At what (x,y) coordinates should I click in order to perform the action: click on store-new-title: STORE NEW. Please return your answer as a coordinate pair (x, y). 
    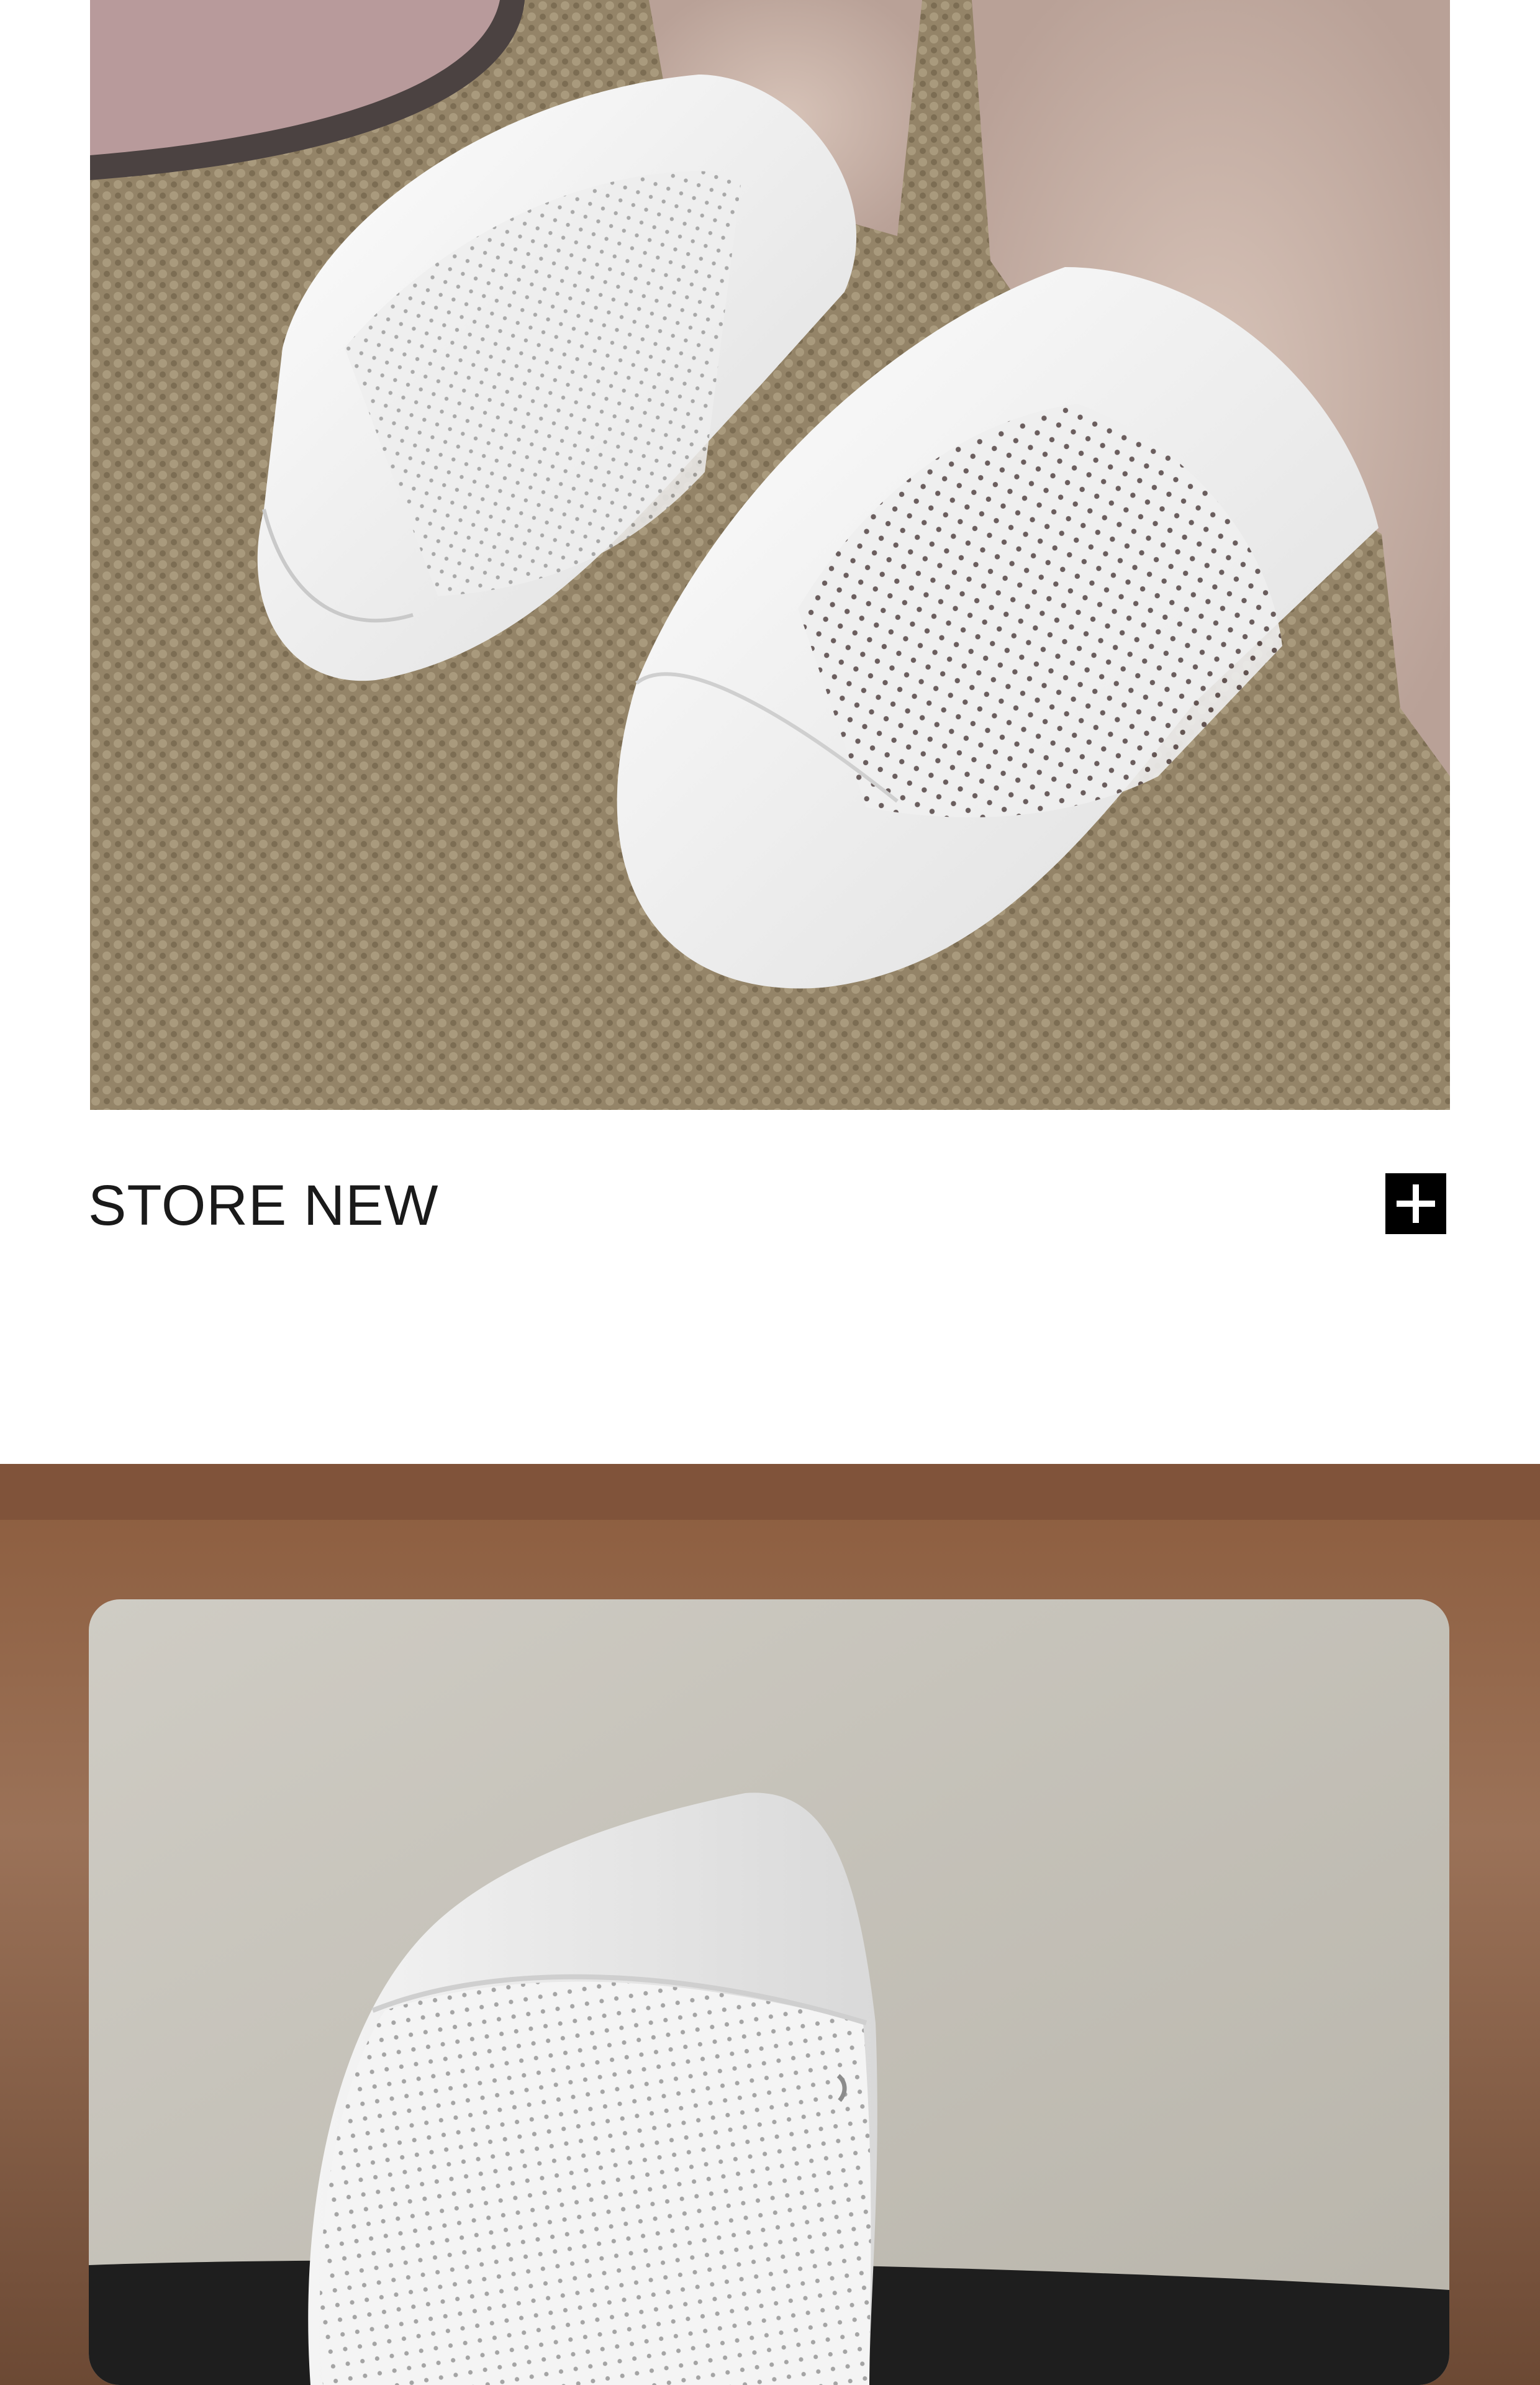
    Looking at the image, I should click on (263, 1205).